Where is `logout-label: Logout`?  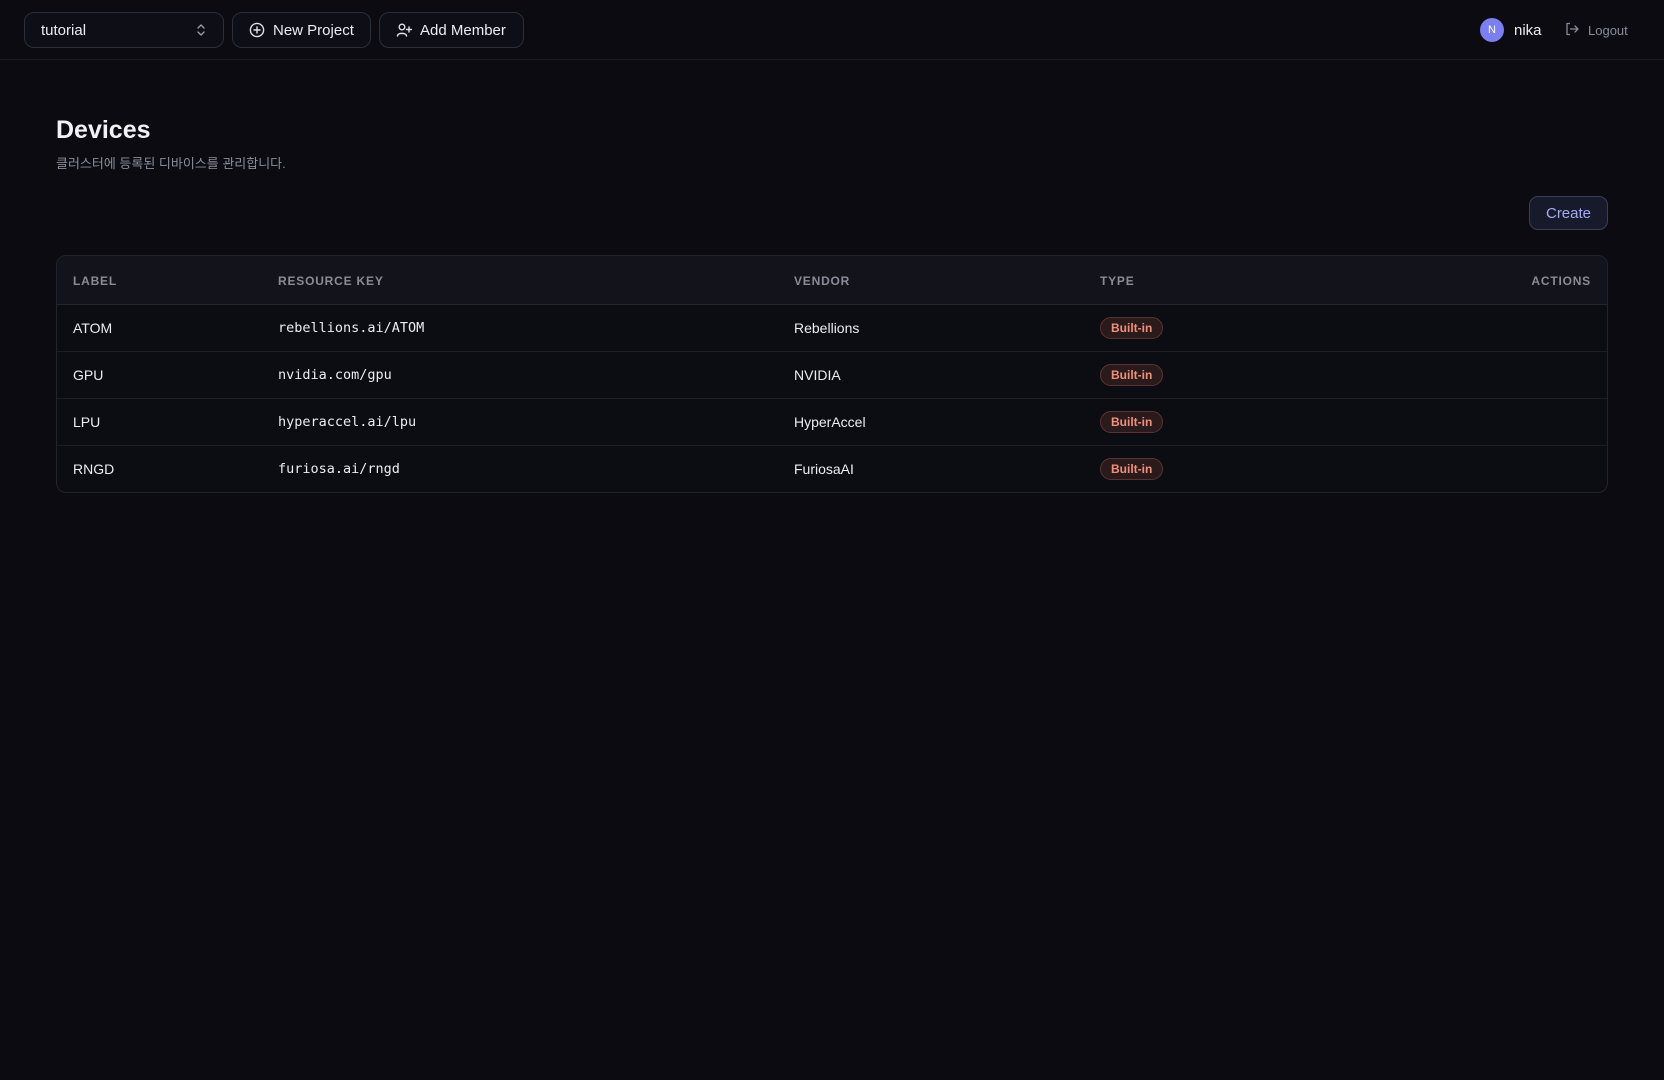 logout-label: Logout is located at coordinates (1608, 30).